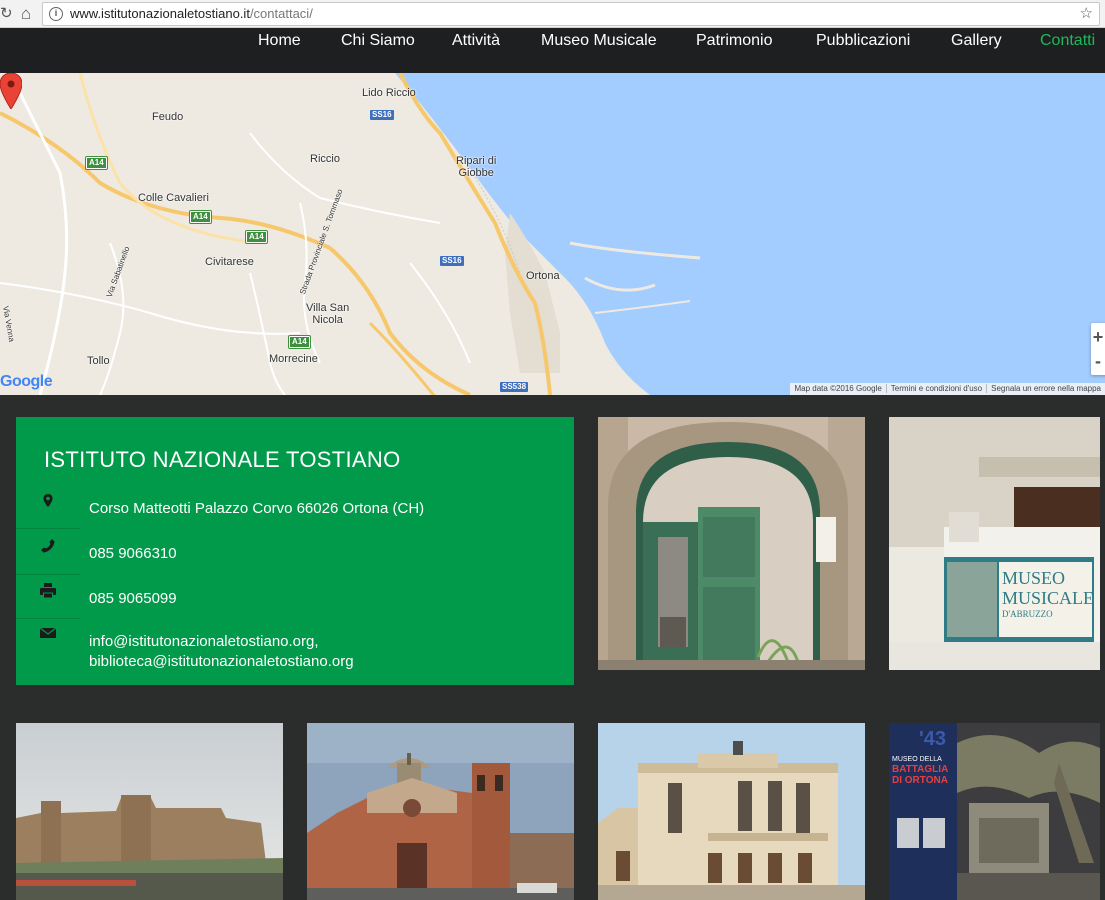 The image size is (1105, 900). What do you see at coordinates (221, 662) in the screenshot?
I see `contact-email-biblioteca: biblioteca@istitutonazionaletostiano.org` at bounding box center [221, 662].